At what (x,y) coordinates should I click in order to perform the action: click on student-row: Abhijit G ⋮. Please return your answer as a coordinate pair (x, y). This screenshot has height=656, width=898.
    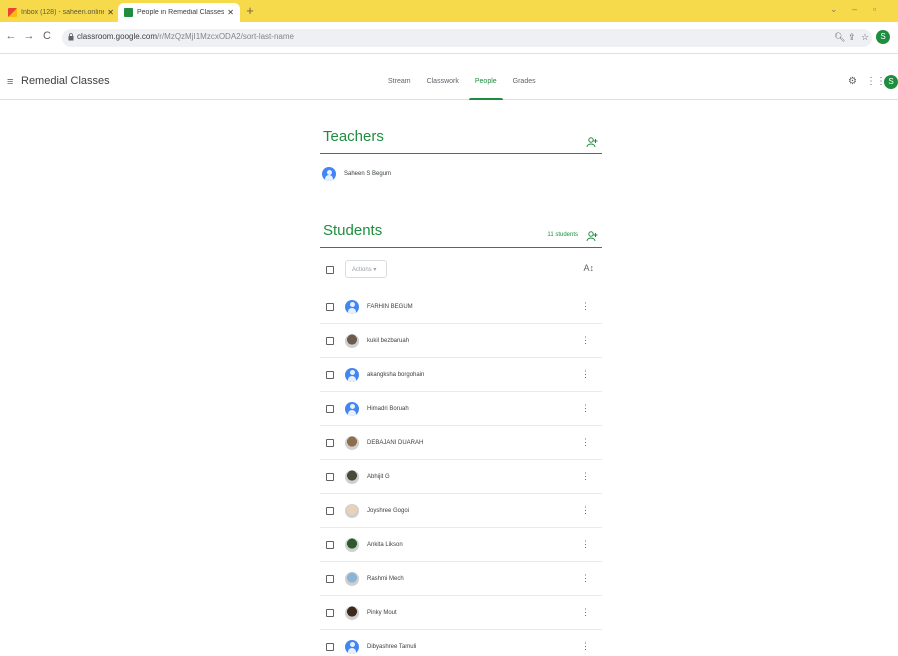
    Looking at the image, I should click on (461, 477).